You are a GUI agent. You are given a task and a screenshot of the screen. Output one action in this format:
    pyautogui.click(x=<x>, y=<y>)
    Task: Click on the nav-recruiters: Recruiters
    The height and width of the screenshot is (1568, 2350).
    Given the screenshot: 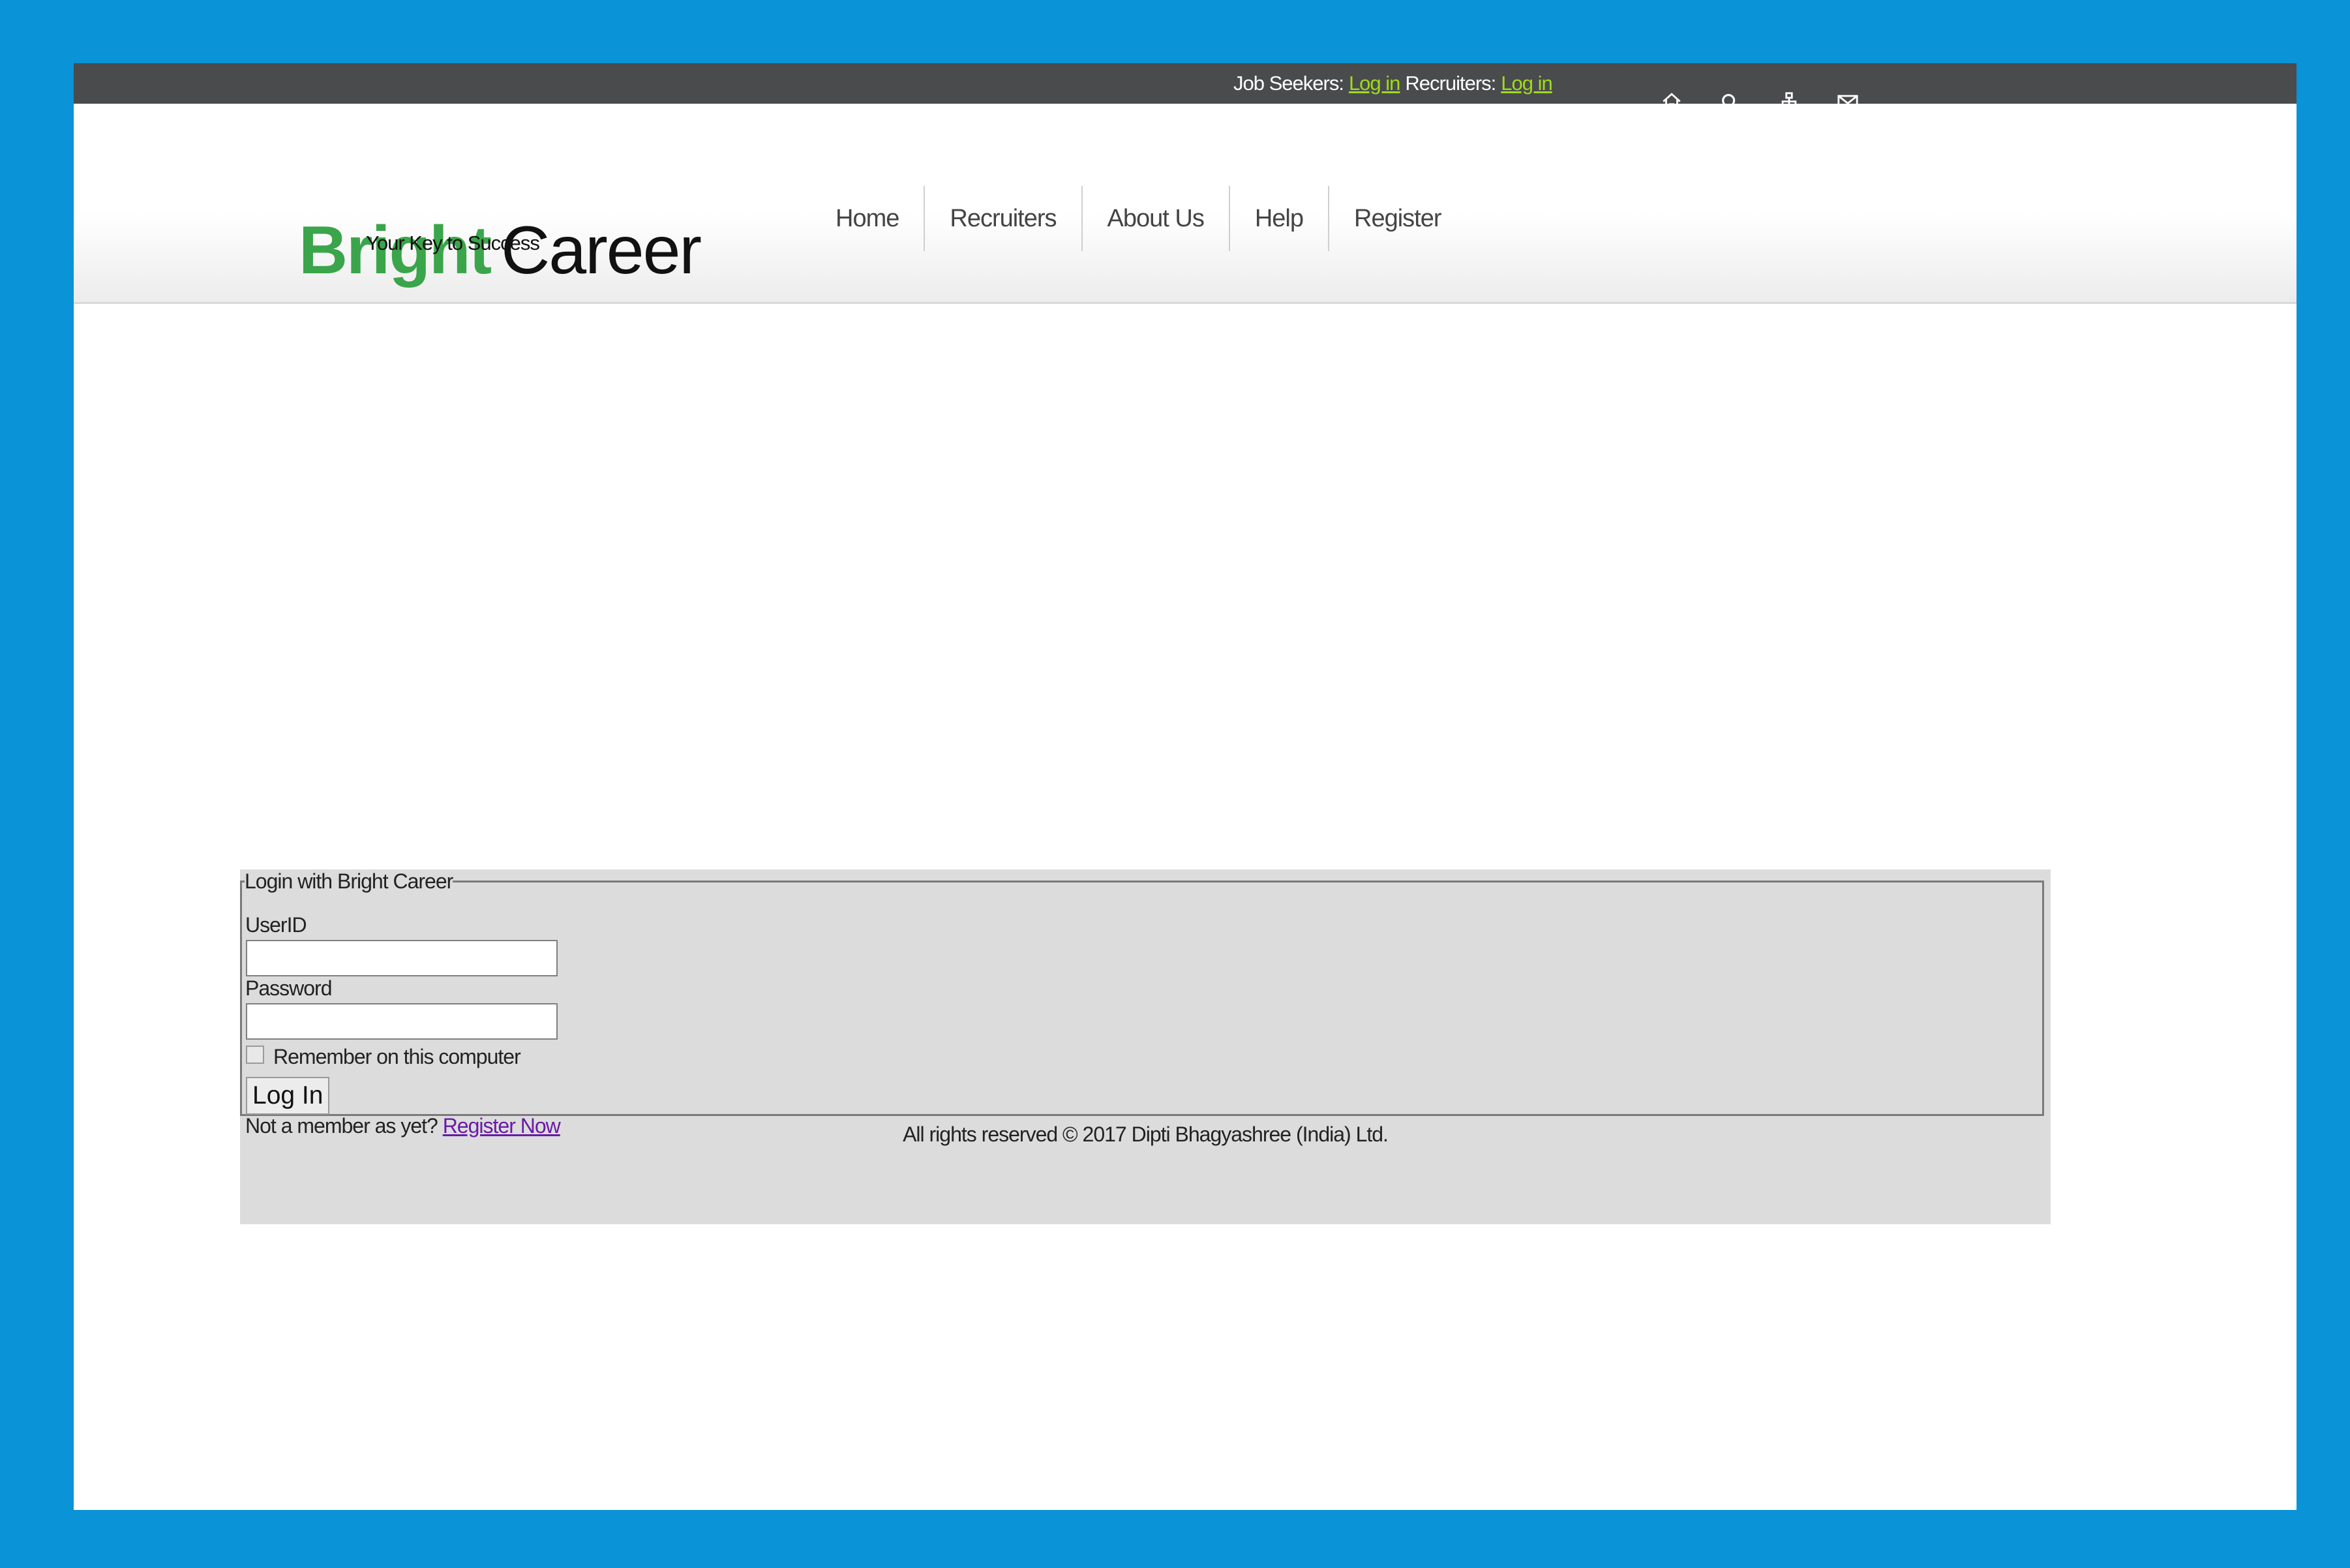 What is the action you would take?
    pyautogui.click(x=1002, y=218)
    